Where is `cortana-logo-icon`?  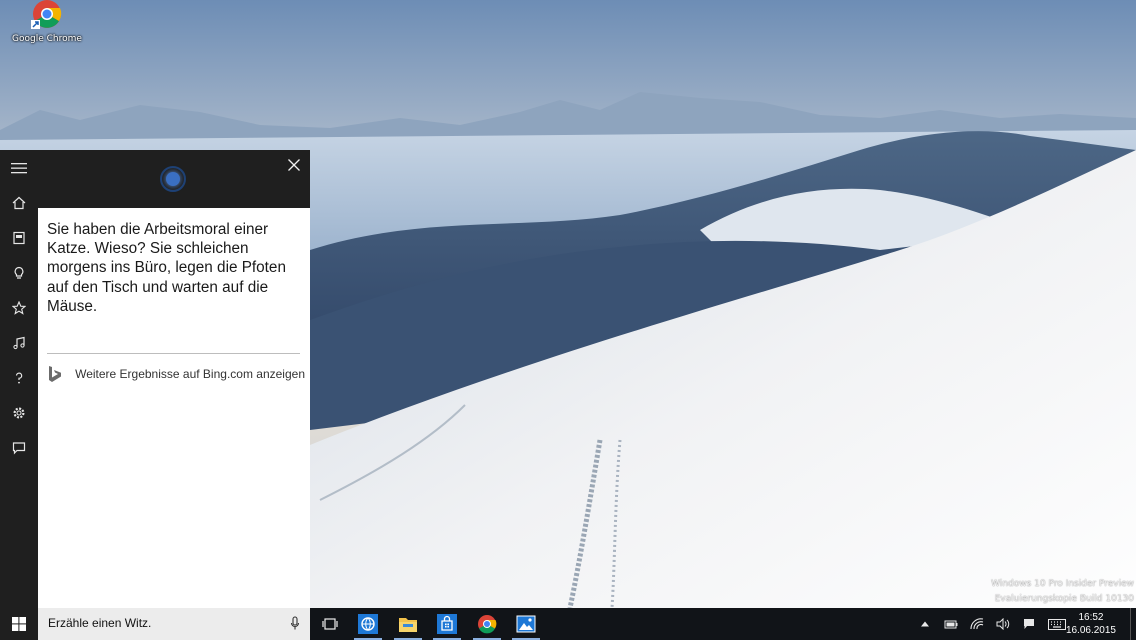
cortana-logo-icon is located at coordinates (173, 179).